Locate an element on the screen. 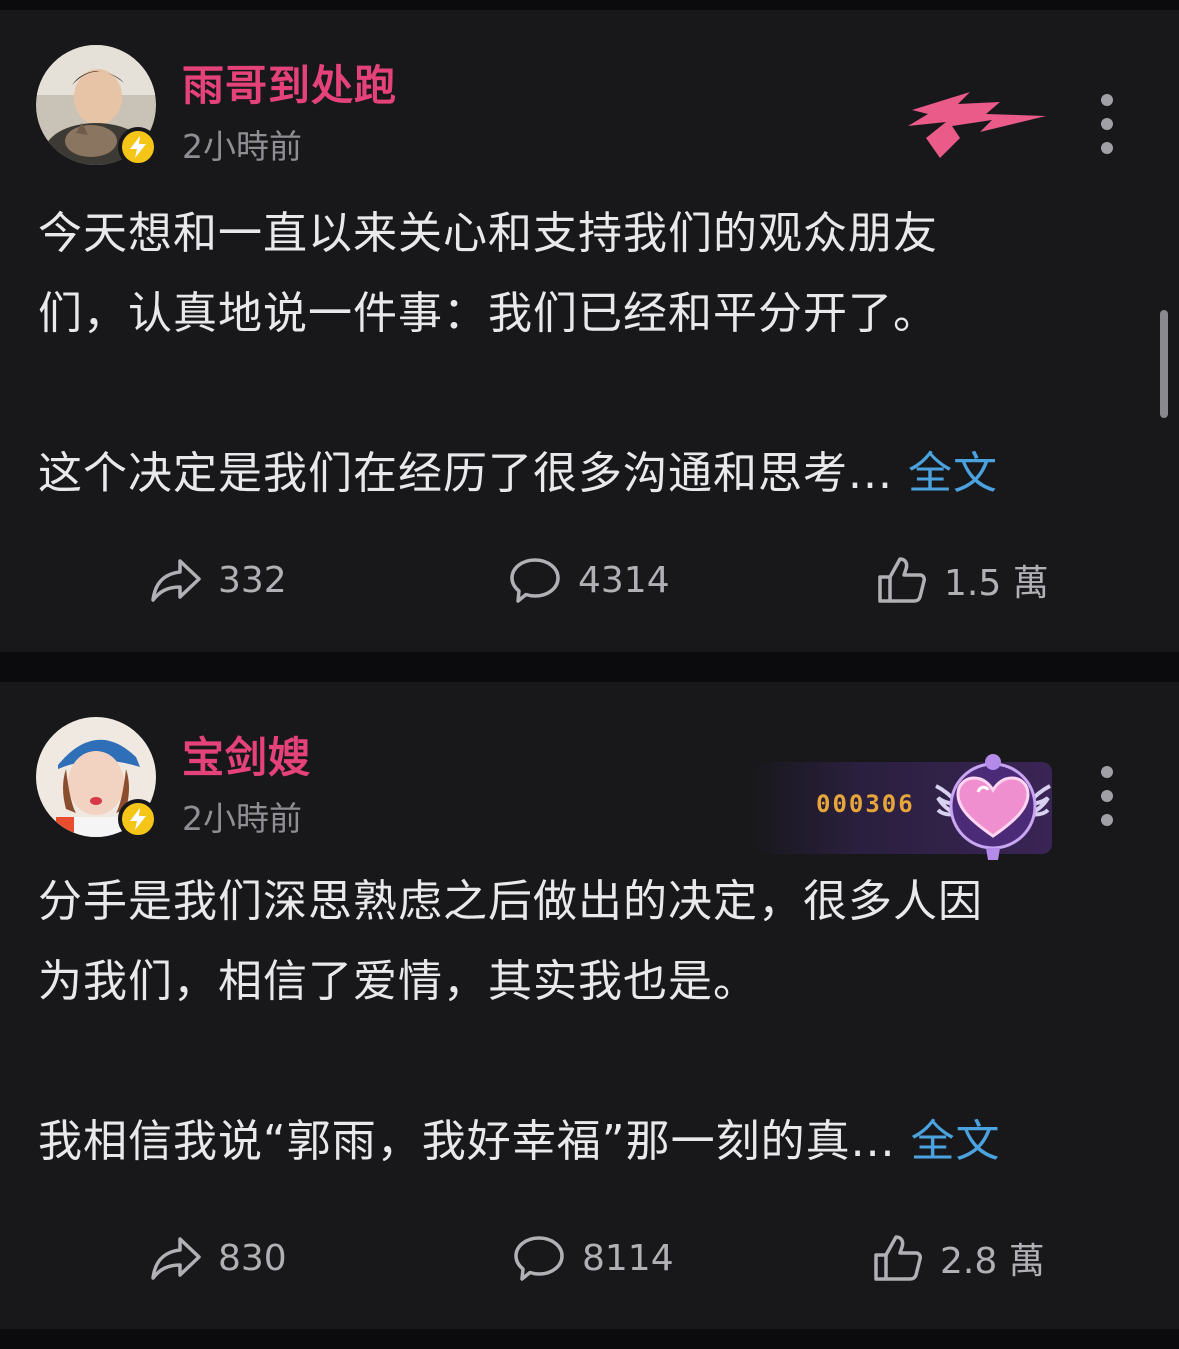 This screenshot has height=1349, width=1179. share-button: 830 is located at coordinates (218, 1258).